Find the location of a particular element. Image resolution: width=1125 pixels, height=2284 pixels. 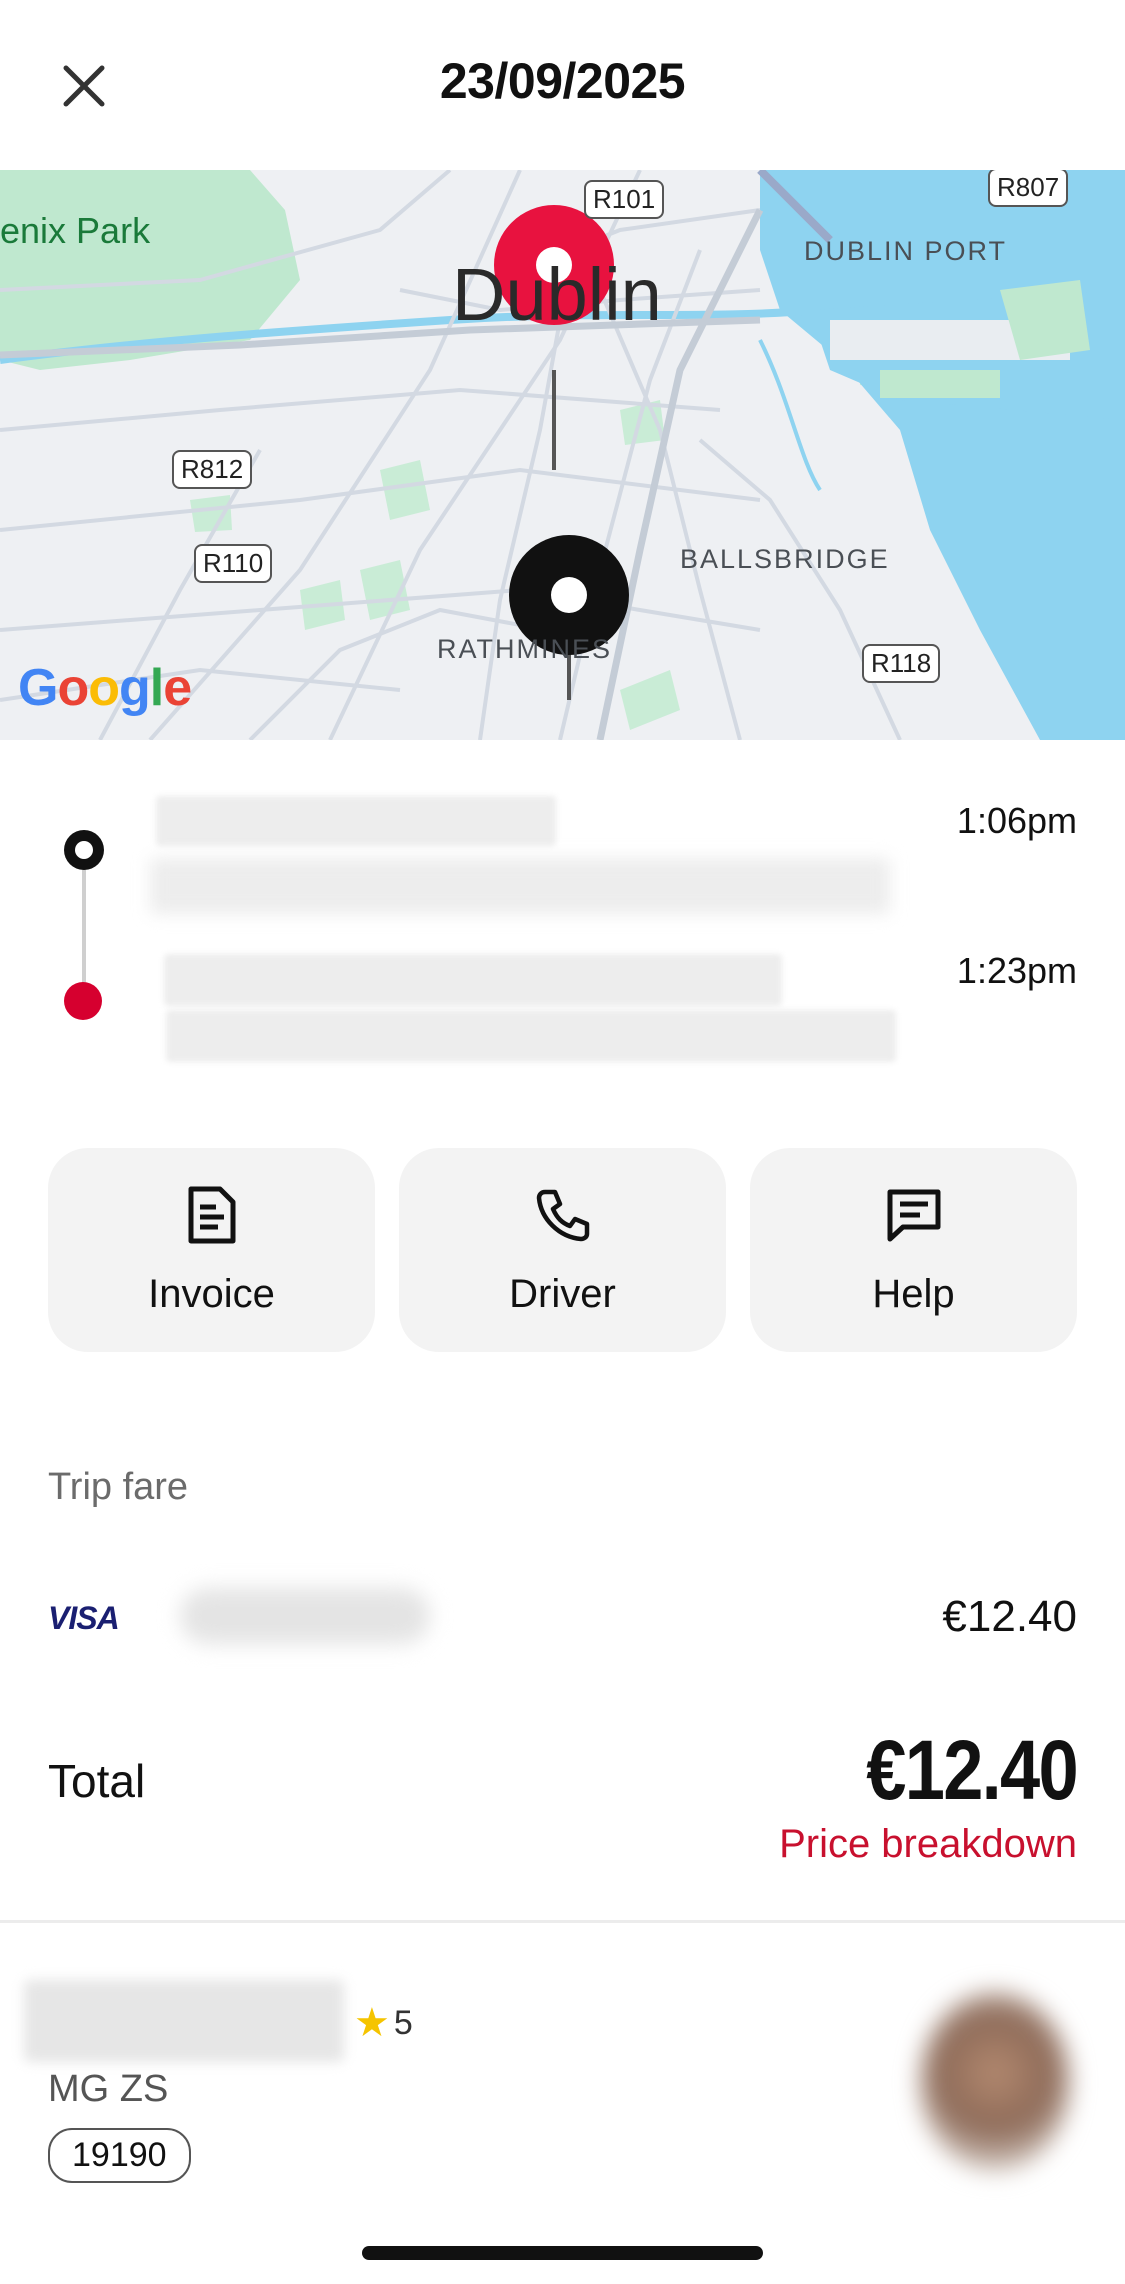

header: 23/09/2025 is located at coordinates (562, 85).